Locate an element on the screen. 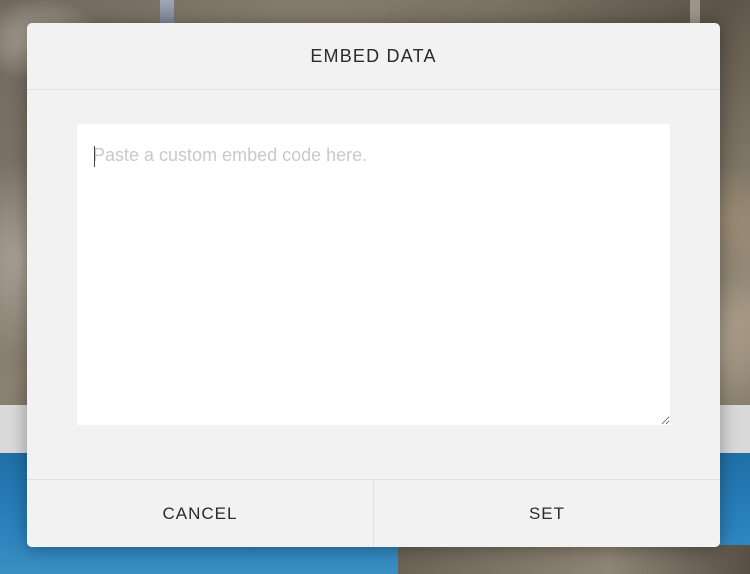 Image resolution: width=750 pixels, height=574 pixels. dialog-title: EMBED DATA is located at coordinates (373, 55).